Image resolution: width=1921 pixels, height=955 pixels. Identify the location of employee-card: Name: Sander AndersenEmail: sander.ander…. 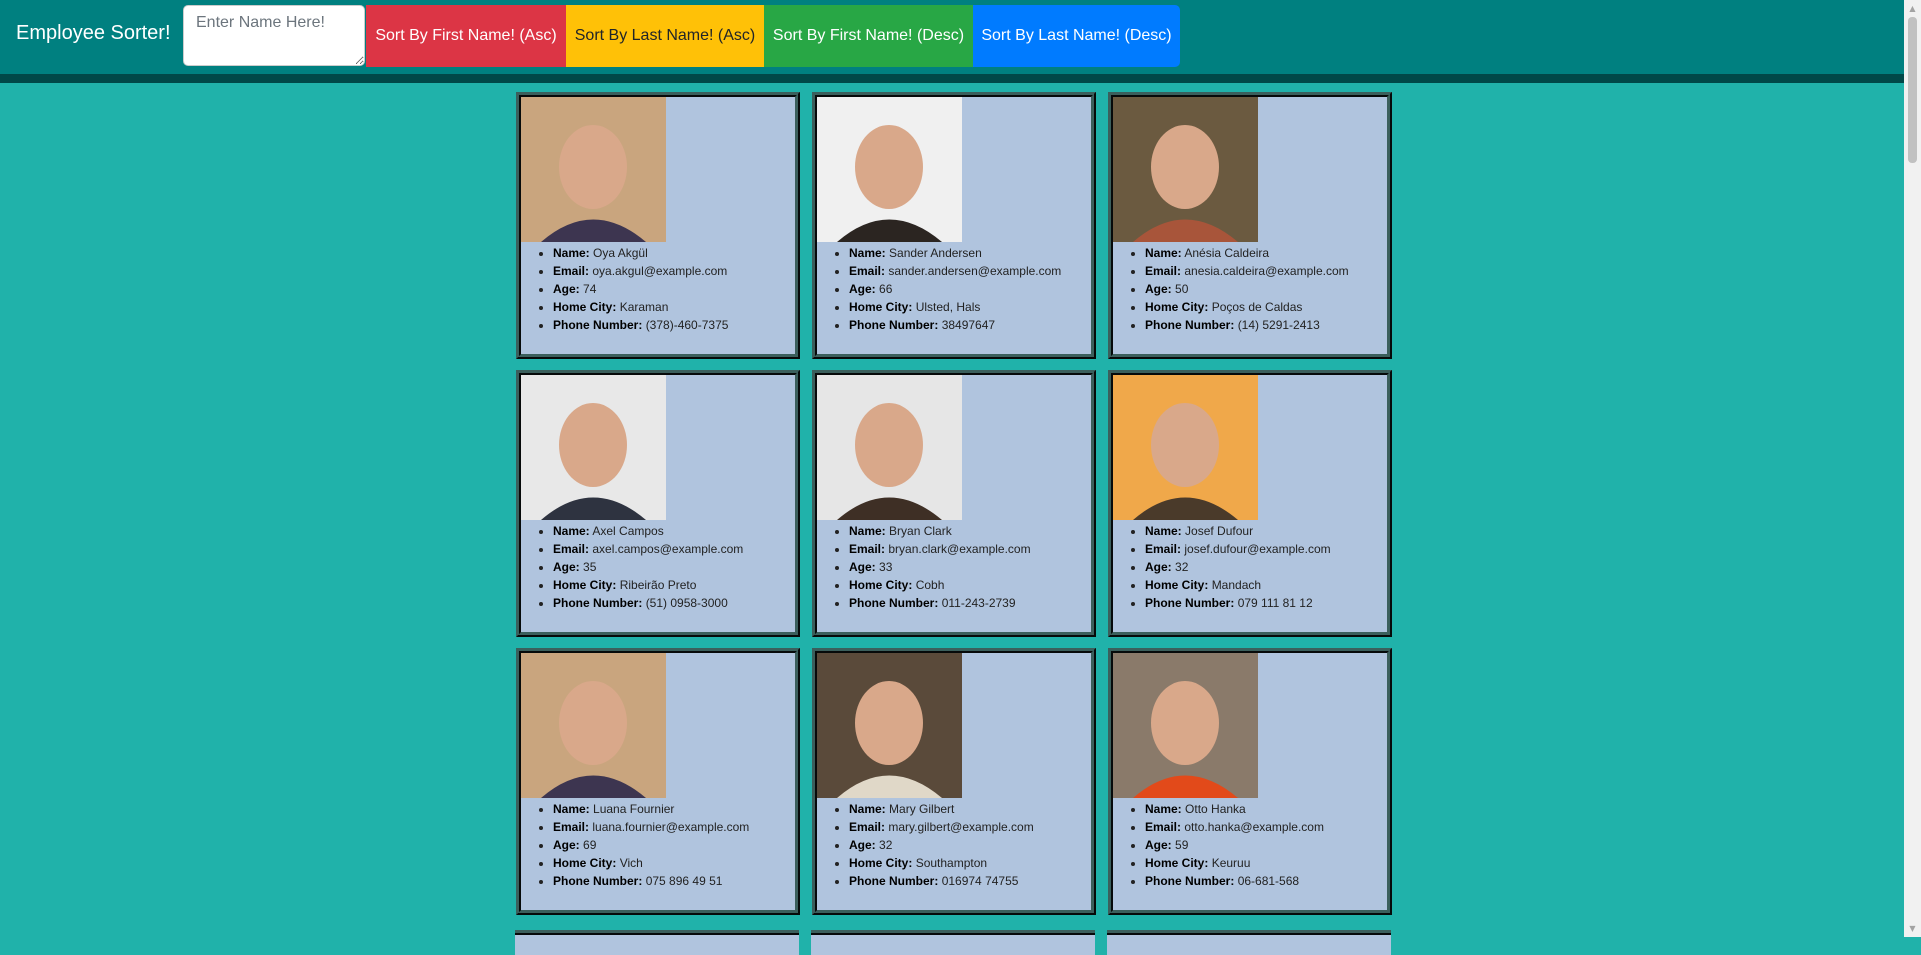
(954, 225).